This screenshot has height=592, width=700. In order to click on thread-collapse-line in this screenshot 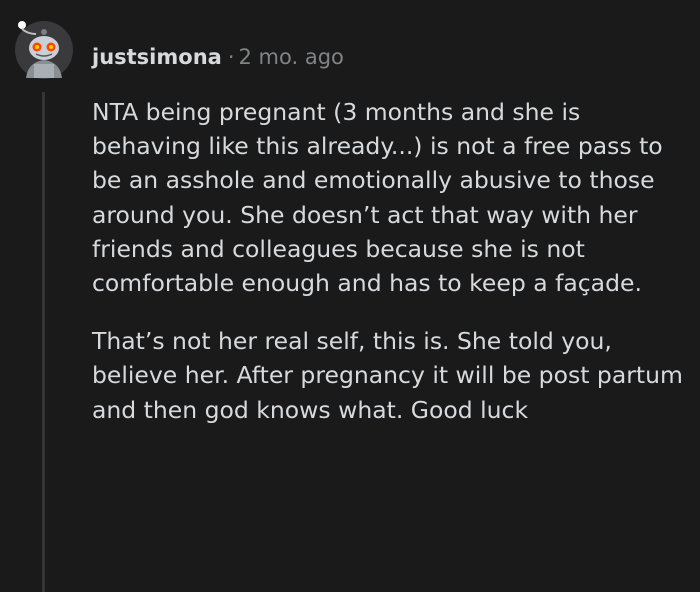, I will do `click(43, 342)`.